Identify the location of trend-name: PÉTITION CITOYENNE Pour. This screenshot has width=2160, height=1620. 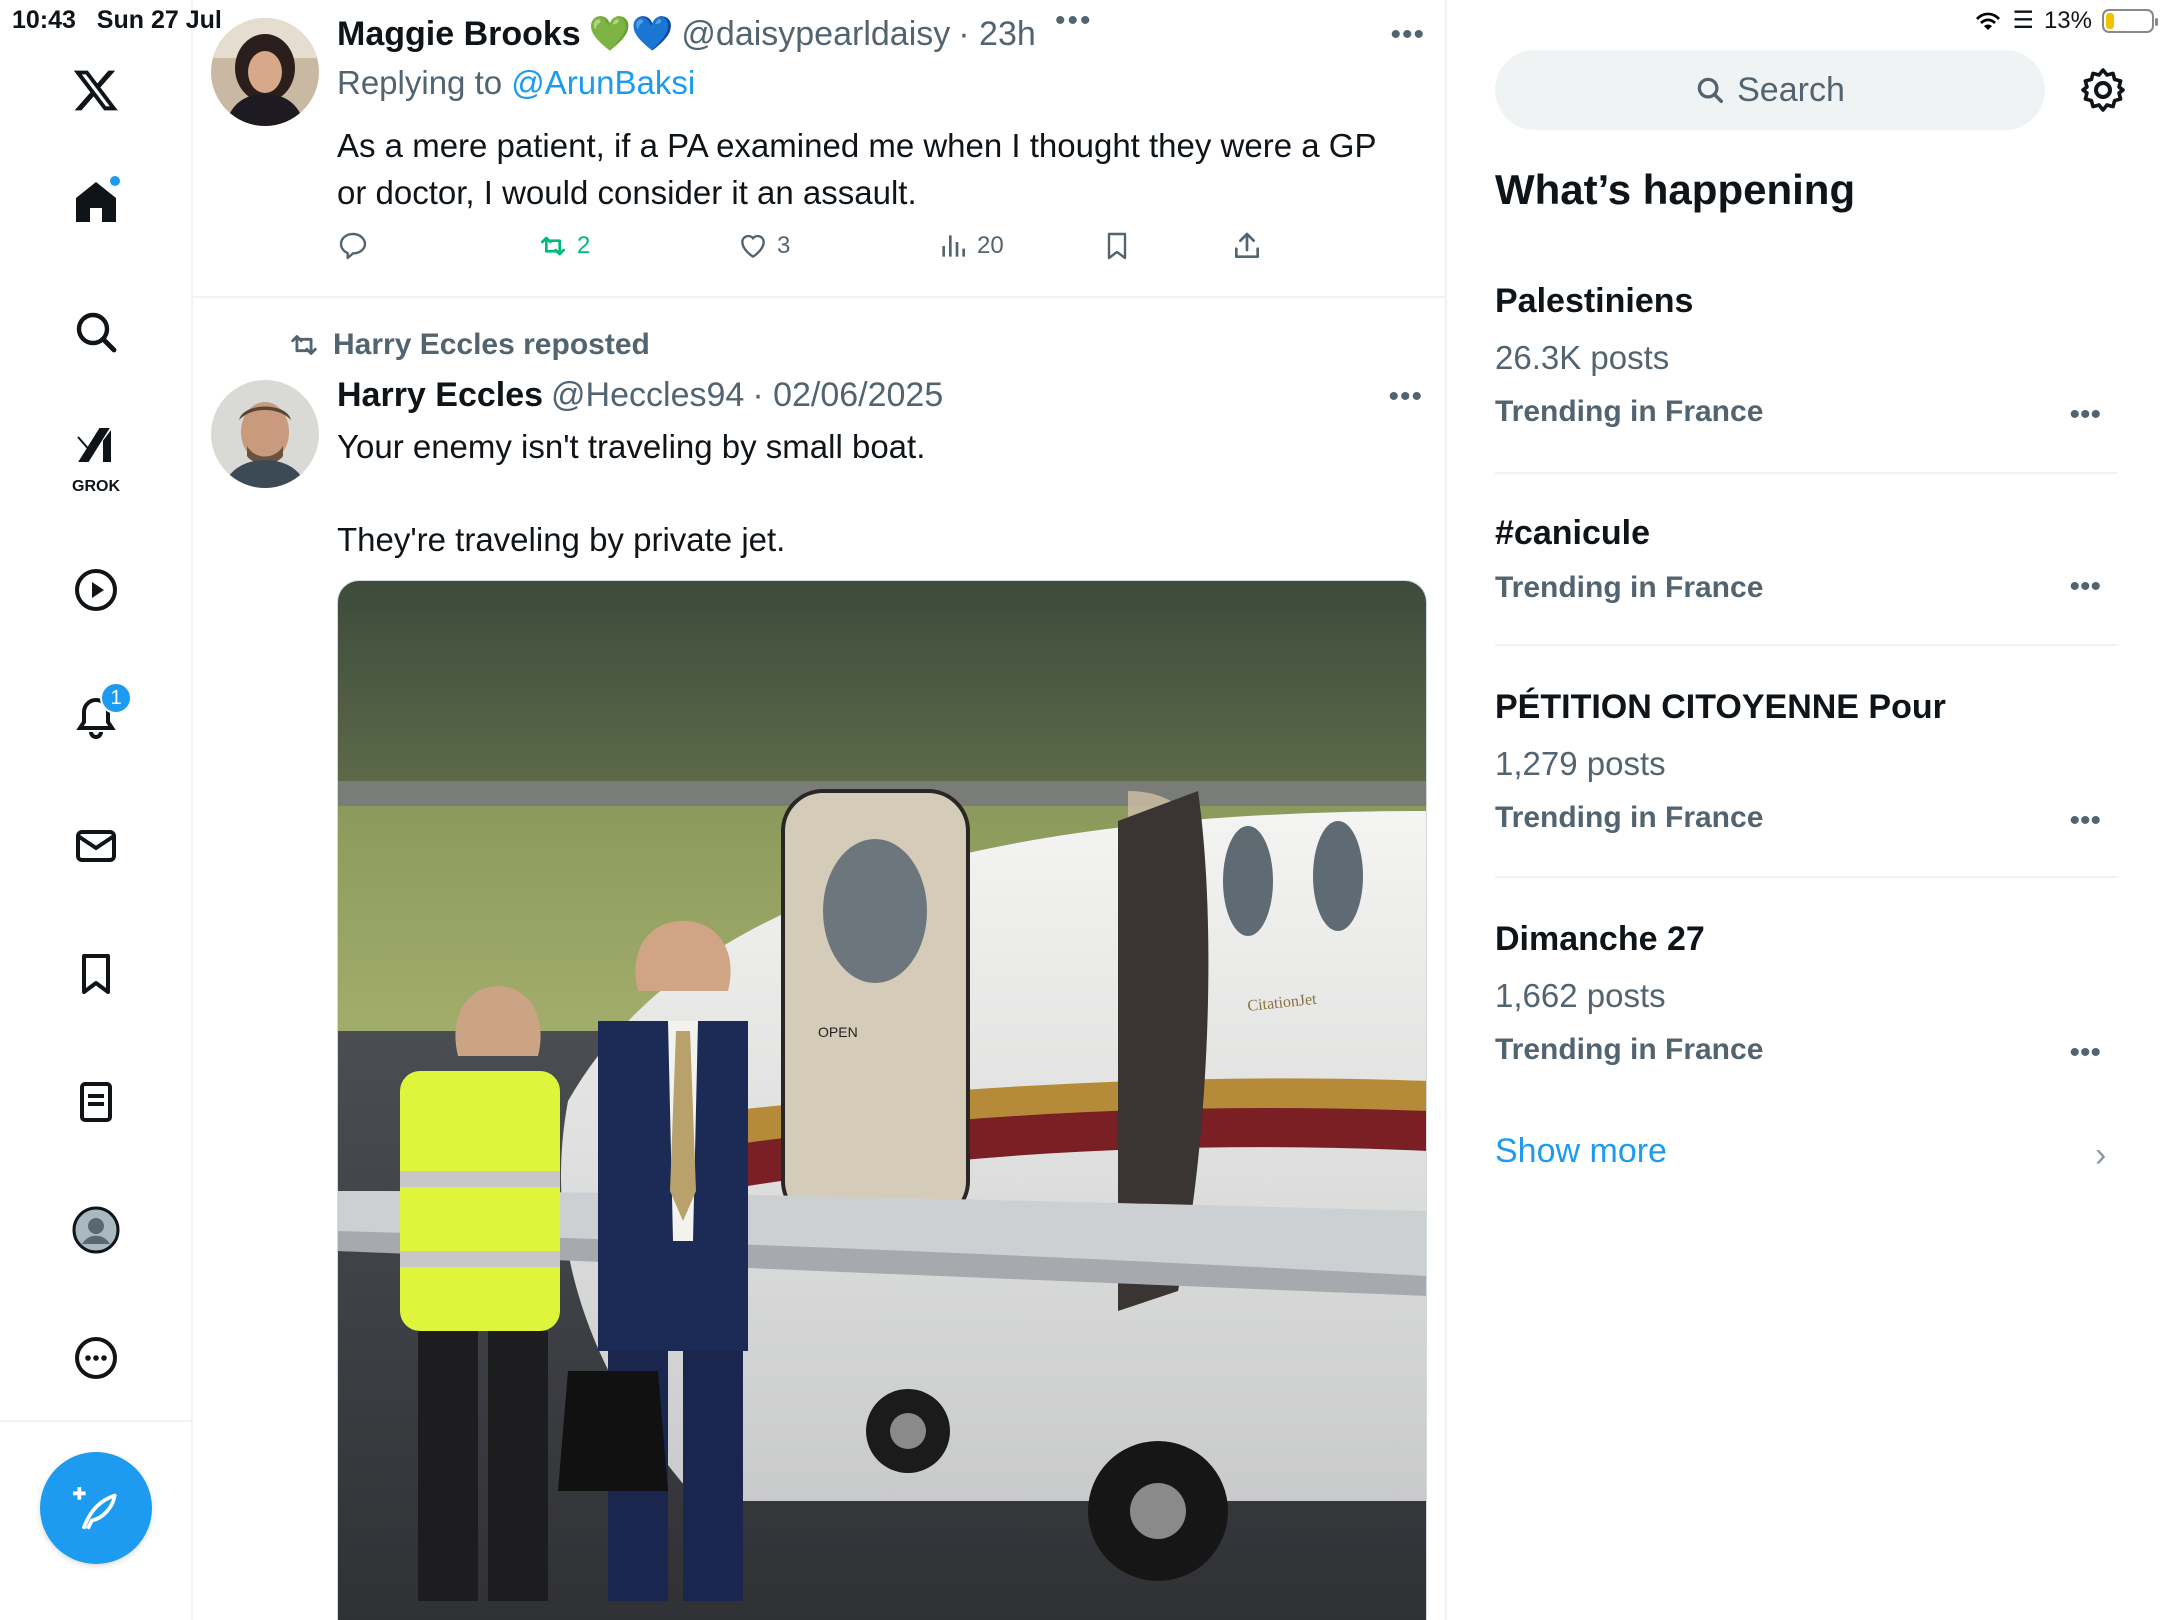
(1720, 707).